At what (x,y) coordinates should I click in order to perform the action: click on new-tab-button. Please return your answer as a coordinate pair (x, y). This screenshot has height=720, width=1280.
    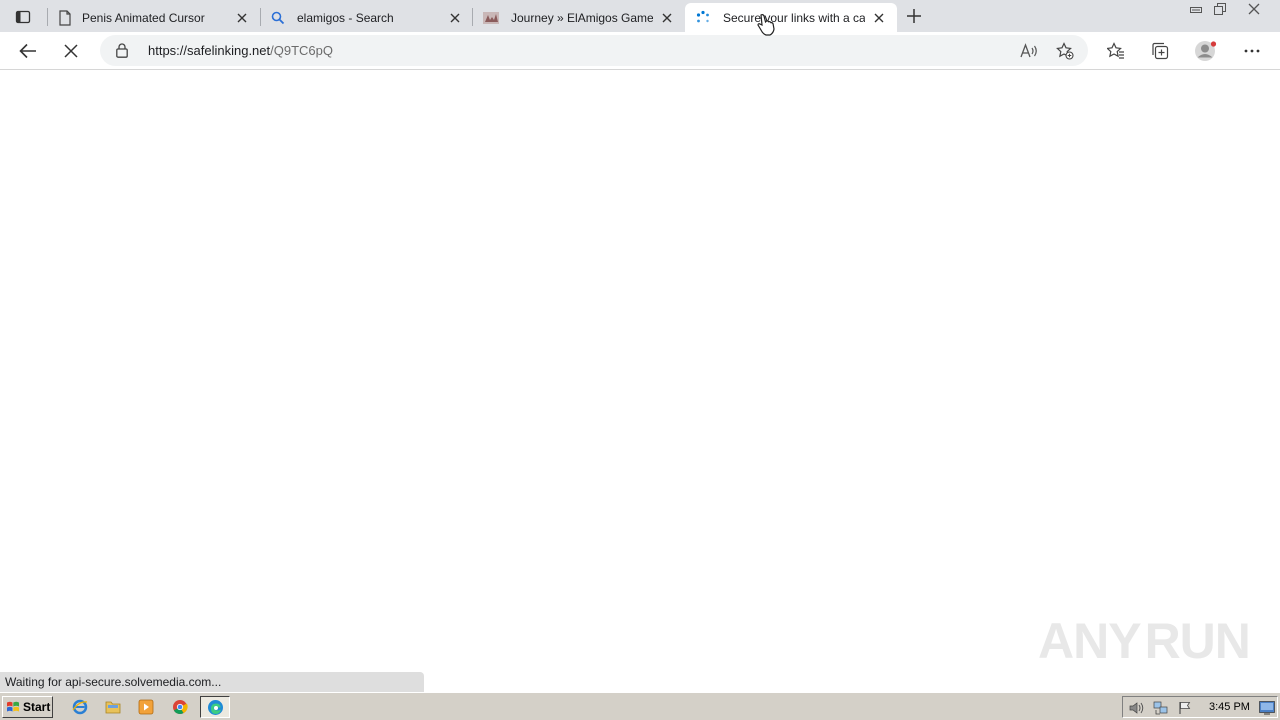
    Looking at the image, I should click on (914, 16).